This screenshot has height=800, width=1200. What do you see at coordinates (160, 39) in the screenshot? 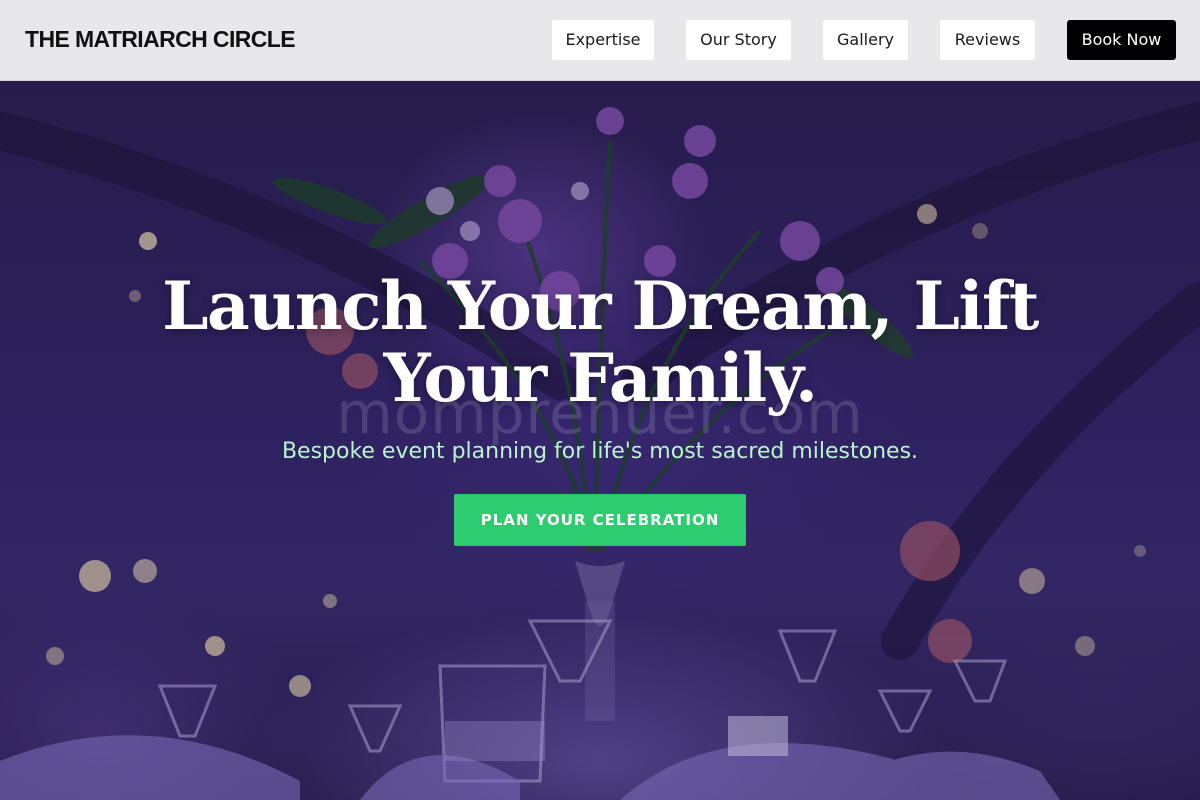
I see `brand-logo: THE MATRIARCH CIRCLE` at bounding box center [160, 39].